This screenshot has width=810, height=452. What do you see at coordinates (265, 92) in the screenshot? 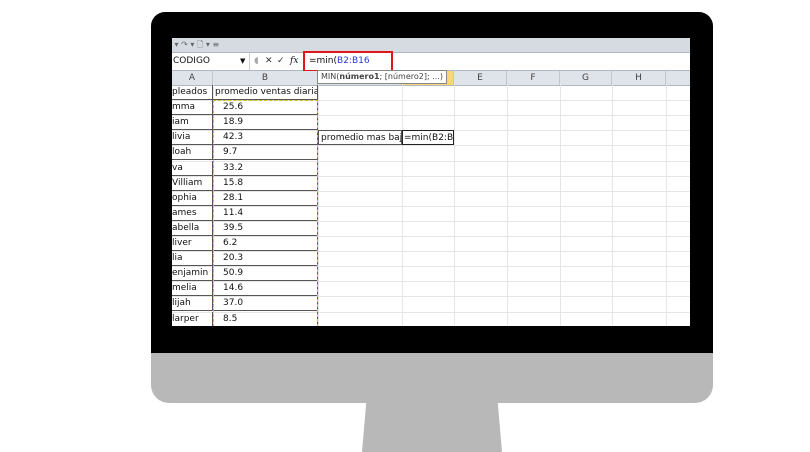
I see `cell-b1: promedio ventas diarias` at bounding box center [265, 92].